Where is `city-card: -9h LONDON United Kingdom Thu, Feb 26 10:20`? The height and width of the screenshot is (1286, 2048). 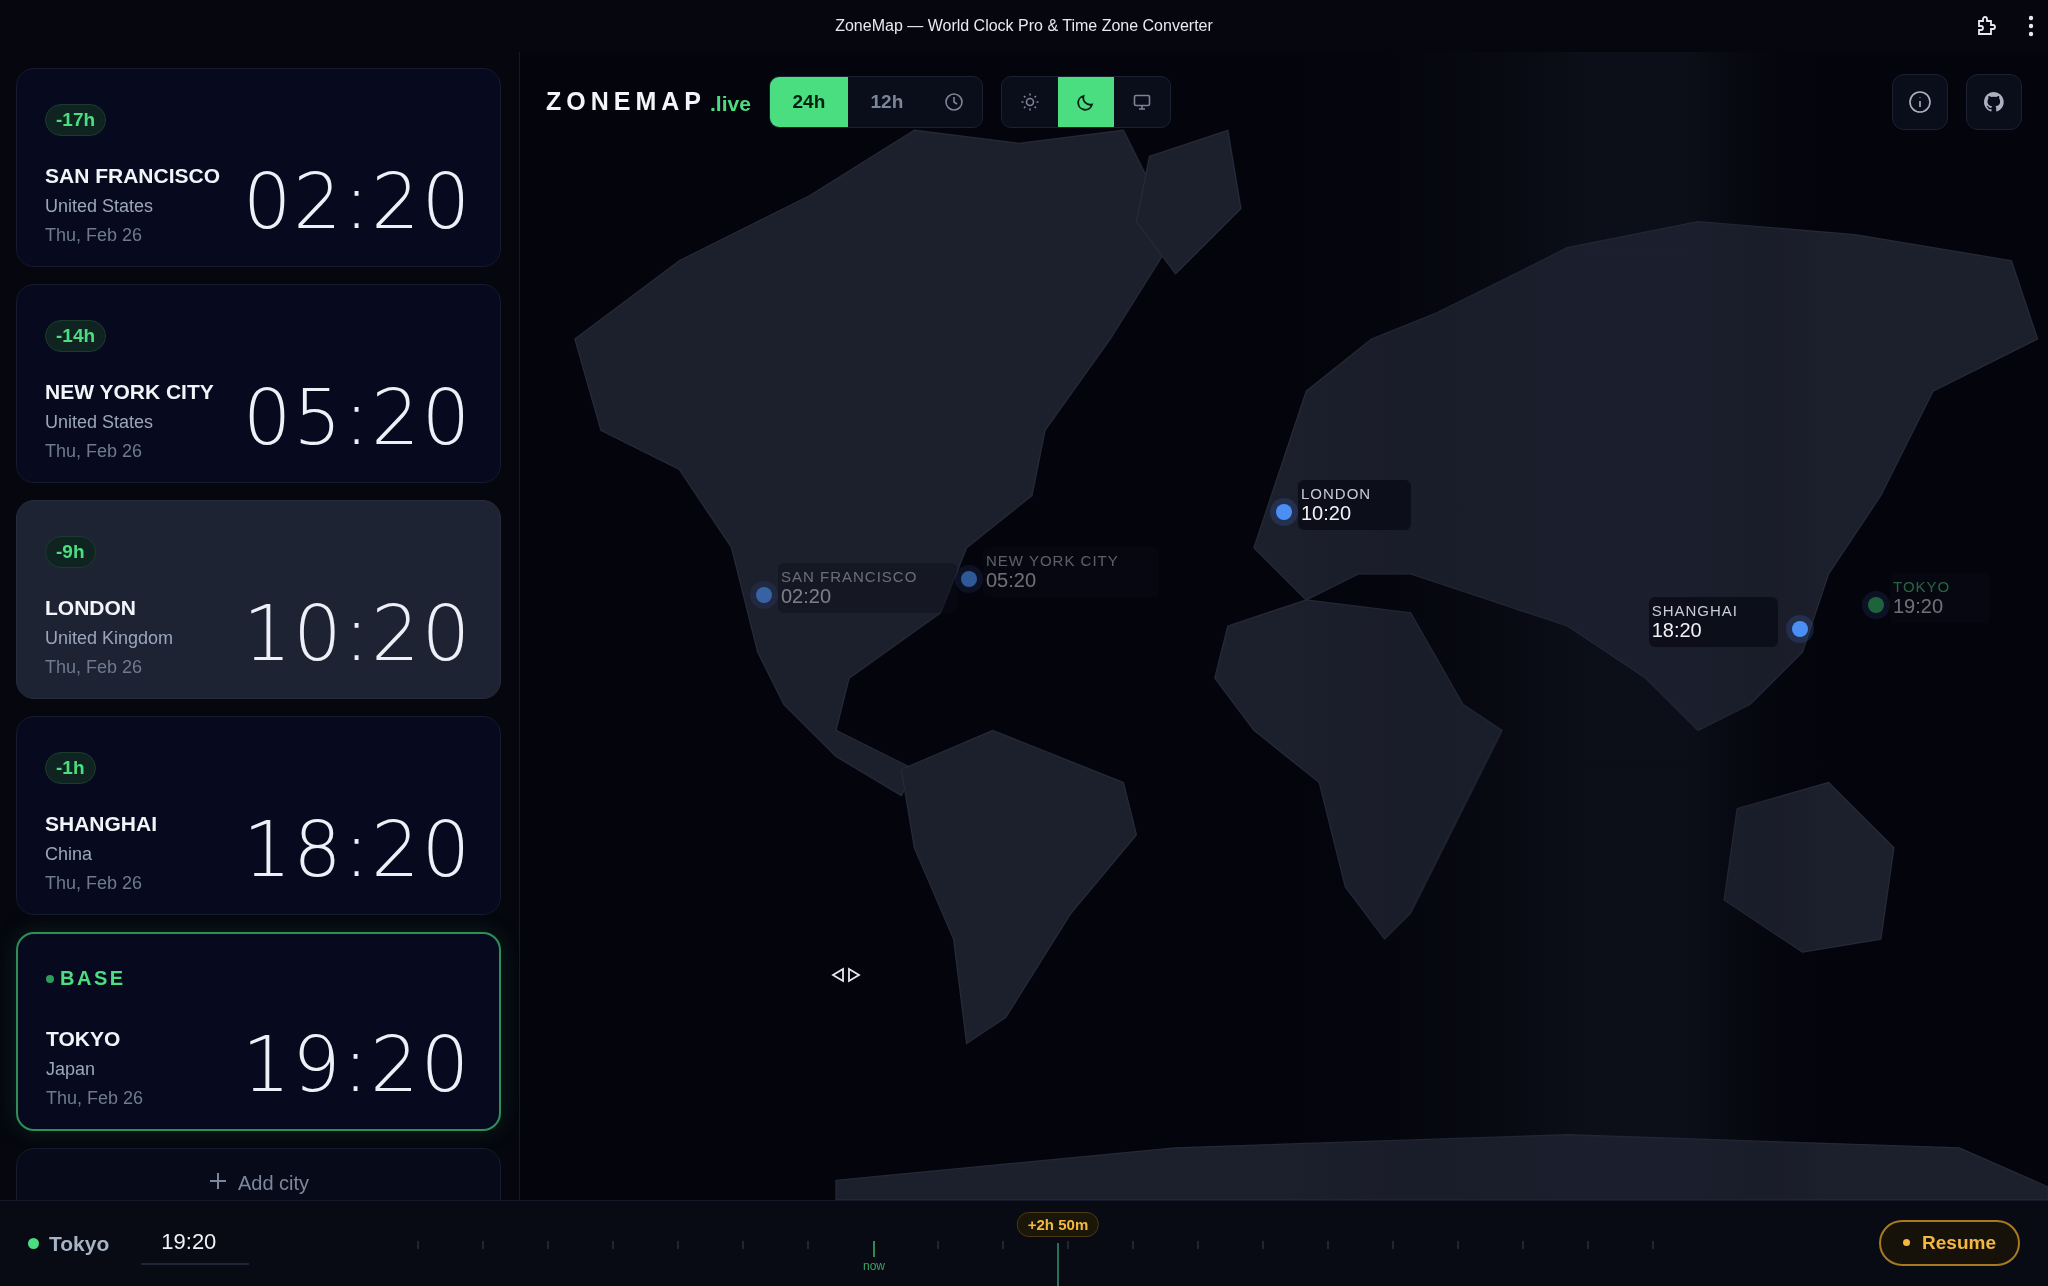 city-card: -9h LONDON United Kingdom Thu, Feb 26 10:20 is located at coordinates (258, 599).